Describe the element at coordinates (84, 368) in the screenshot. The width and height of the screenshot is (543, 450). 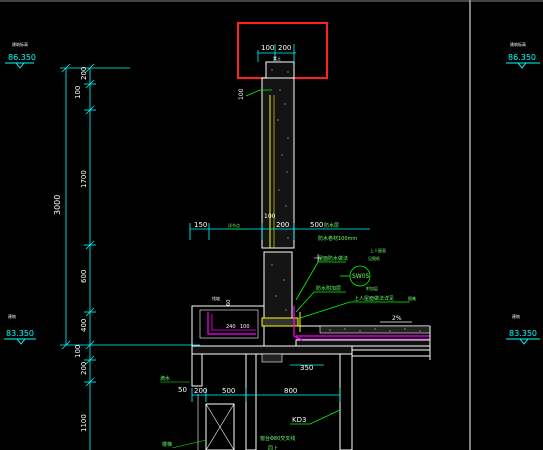
I see `dim-seg-200-low: 200` at that location.